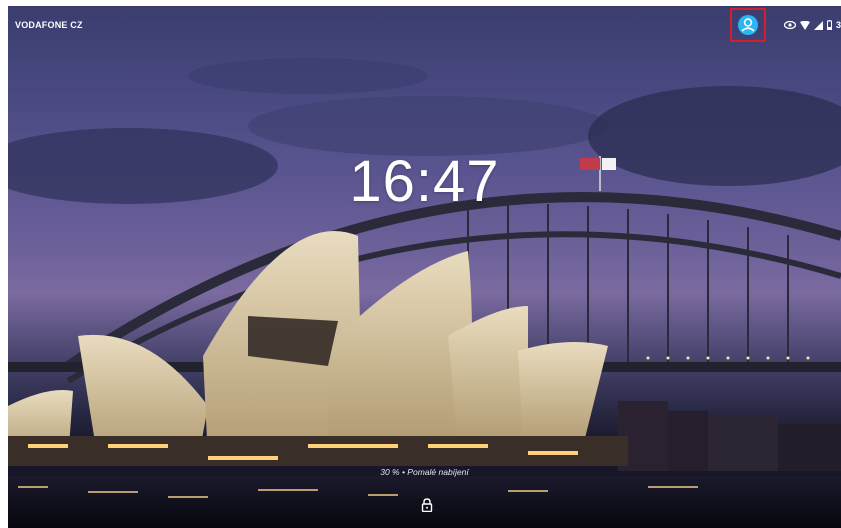 This screenshot has height=528, width=841. I want to click on lock-icon, so click(427, 505).